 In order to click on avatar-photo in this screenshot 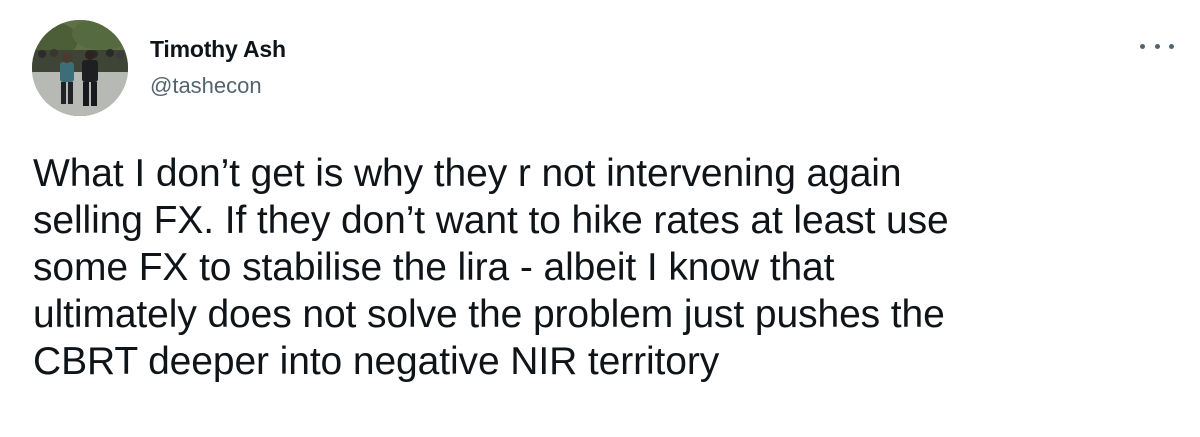, I will do `click(80, 68)`.